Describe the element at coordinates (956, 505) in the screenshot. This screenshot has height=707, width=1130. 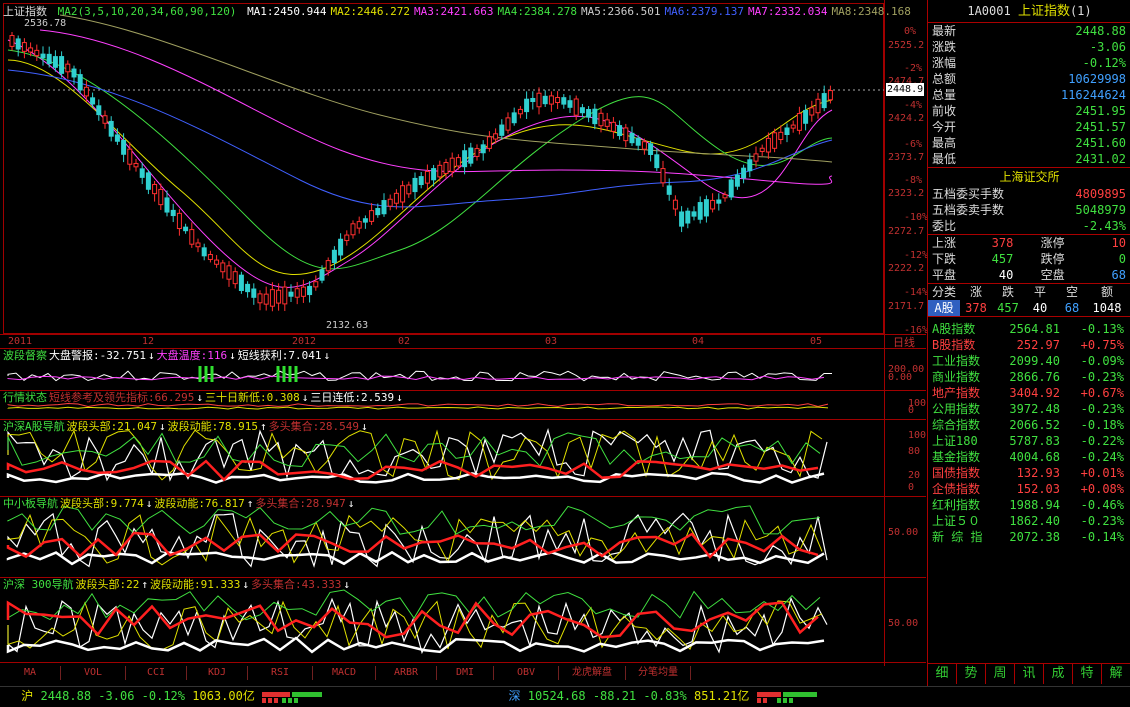
I see `index-name: 红利指数` at that location.